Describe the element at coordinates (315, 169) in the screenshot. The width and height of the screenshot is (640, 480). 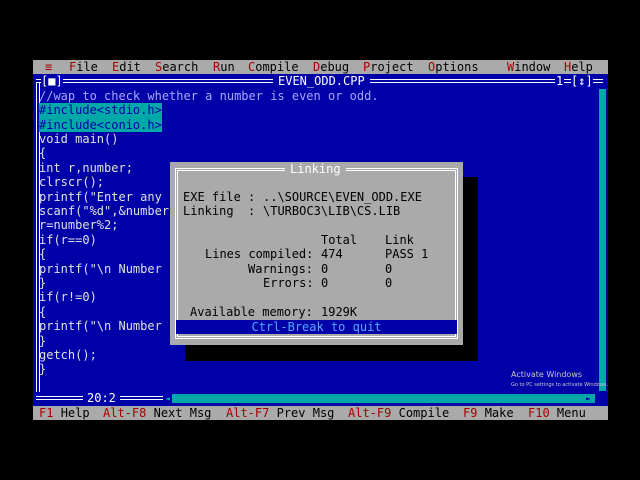
I see `dialog-title: Linking` at that location.